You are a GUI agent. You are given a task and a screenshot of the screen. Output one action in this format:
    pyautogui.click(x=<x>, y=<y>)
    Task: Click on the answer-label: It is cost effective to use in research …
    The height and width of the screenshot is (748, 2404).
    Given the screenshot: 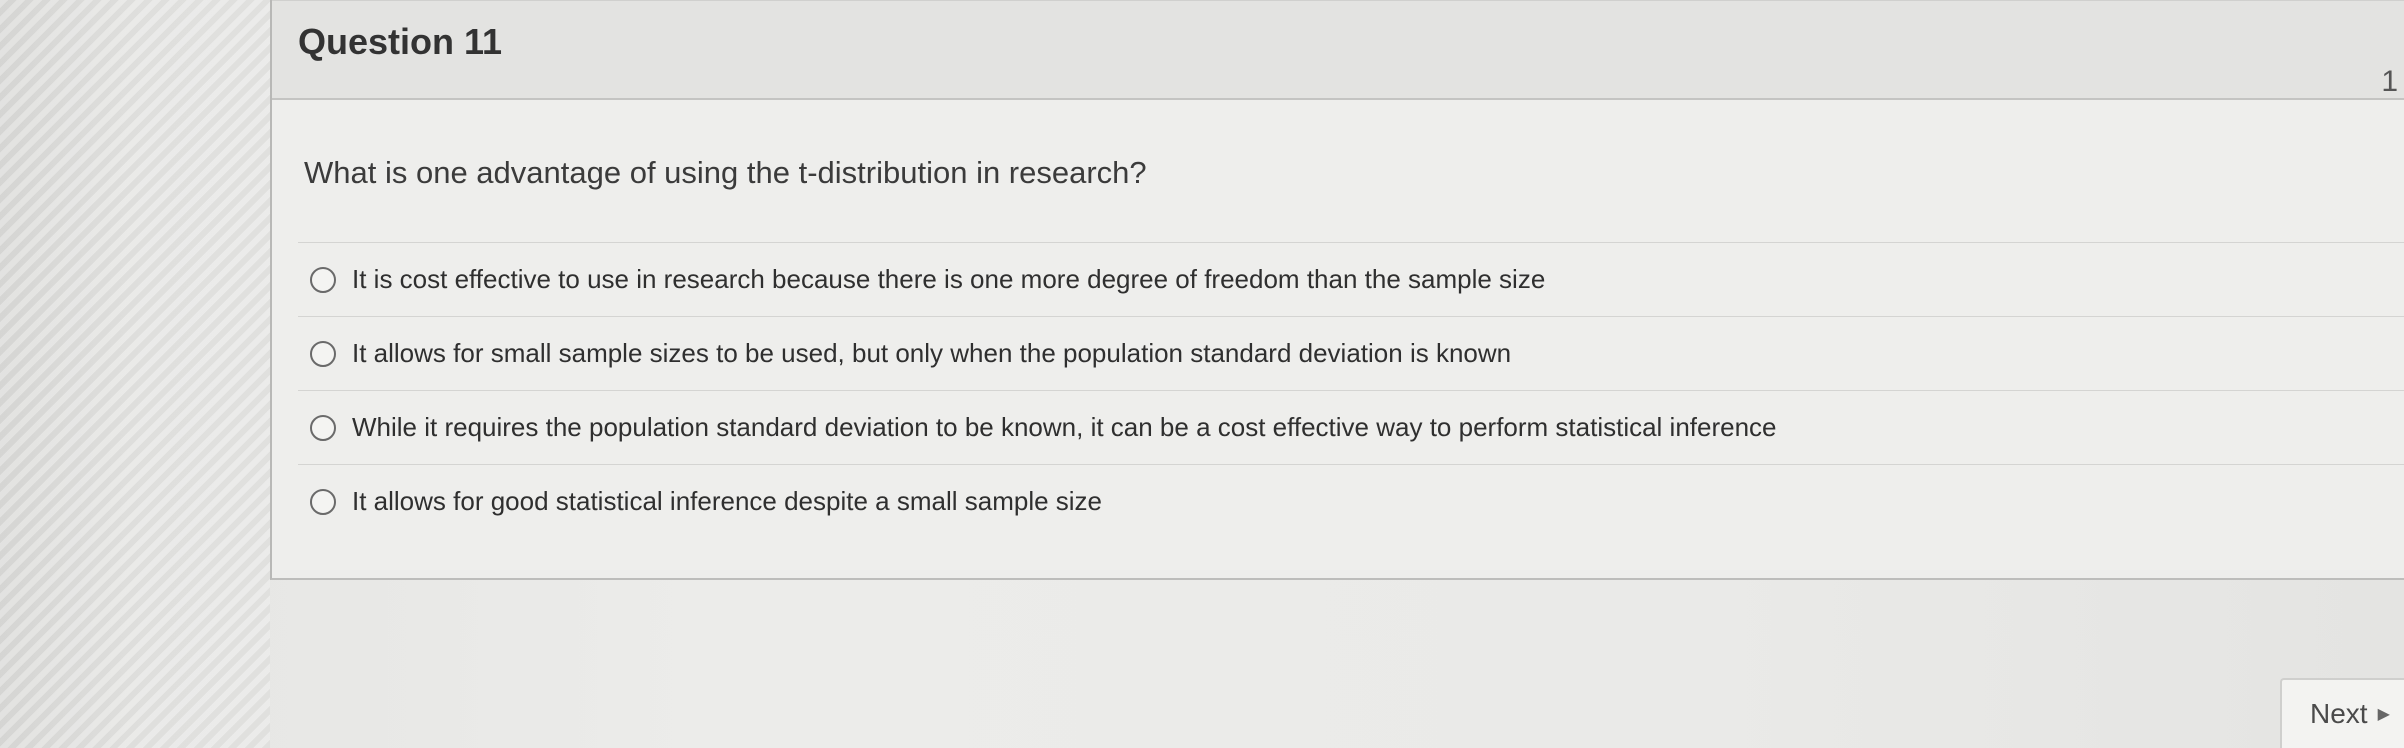 What is the action you would take?
    pyautogui.click(x=949, y=279)
    